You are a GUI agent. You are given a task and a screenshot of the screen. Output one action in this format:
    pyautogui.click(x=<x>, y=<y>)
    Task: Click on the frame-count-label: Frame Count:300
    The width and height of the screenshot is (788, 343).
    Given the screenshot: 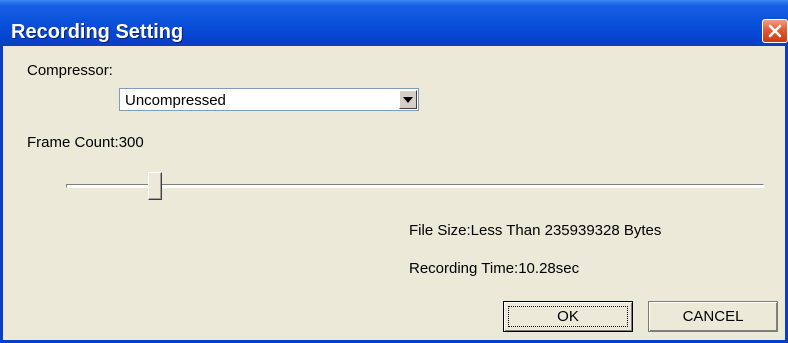 What is the action you would take?
    pyautogui.click(x=85, y=142)
    